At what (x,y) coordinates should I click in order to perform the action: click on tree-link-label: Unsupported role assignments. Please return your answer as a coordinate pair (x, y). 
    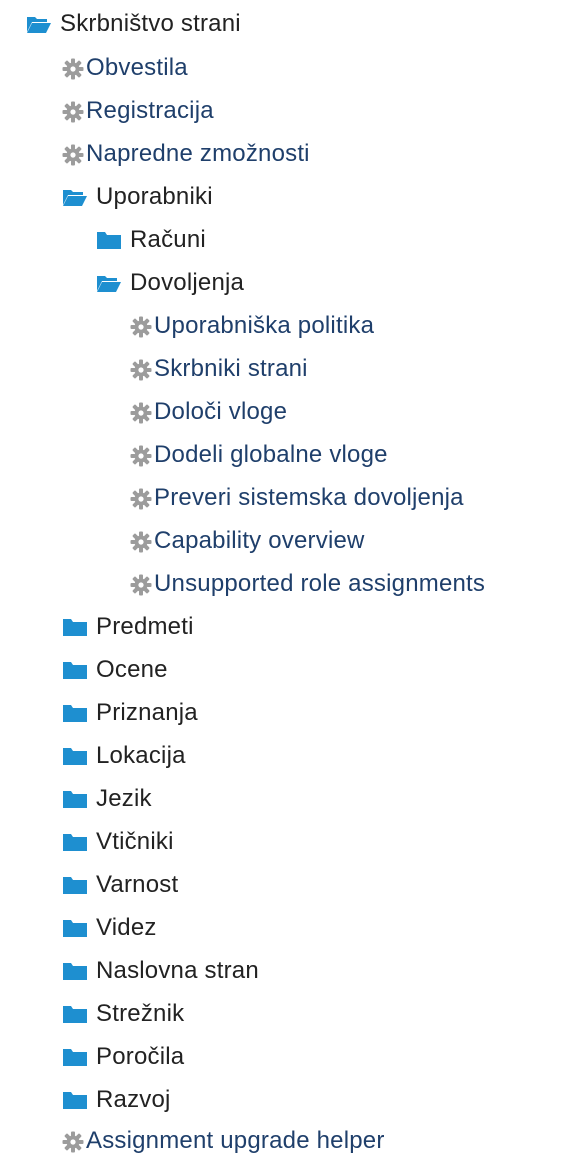
    Looking at the image, I should click on (320, 583).